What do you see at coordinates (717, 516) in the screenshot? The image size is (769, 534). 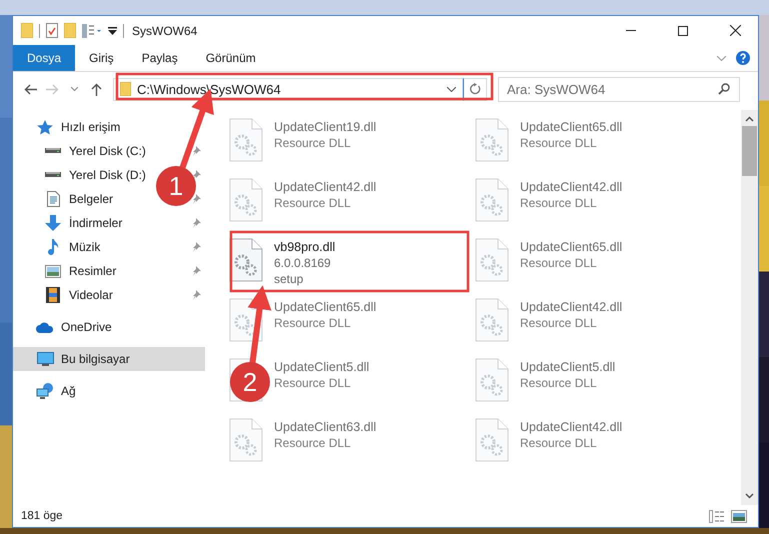 I see `list-icon` at bounding box center [717, 516].